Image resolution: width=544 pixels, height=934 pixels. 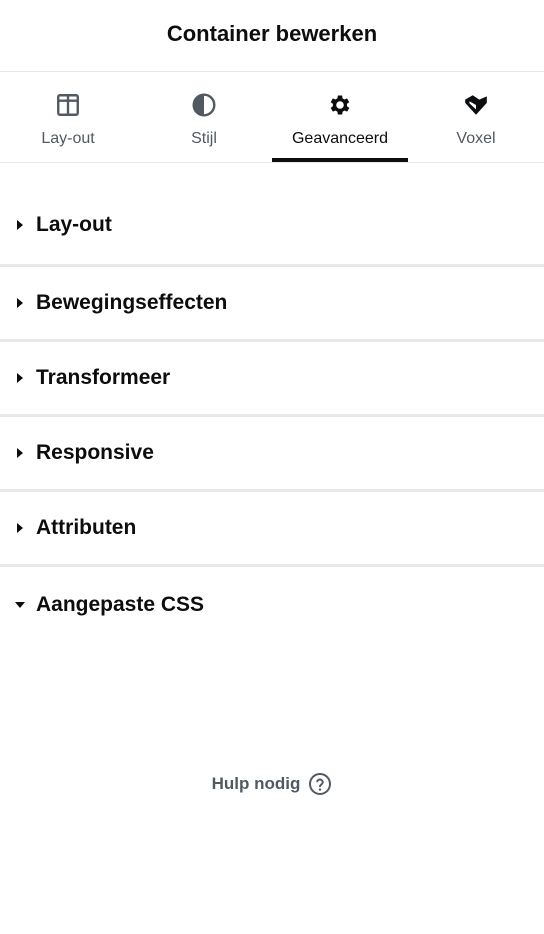 What do you see at coordinates (204, 138) in the screenshot?
I see `tab-label: Stijl` at bounding box center [204, 138].